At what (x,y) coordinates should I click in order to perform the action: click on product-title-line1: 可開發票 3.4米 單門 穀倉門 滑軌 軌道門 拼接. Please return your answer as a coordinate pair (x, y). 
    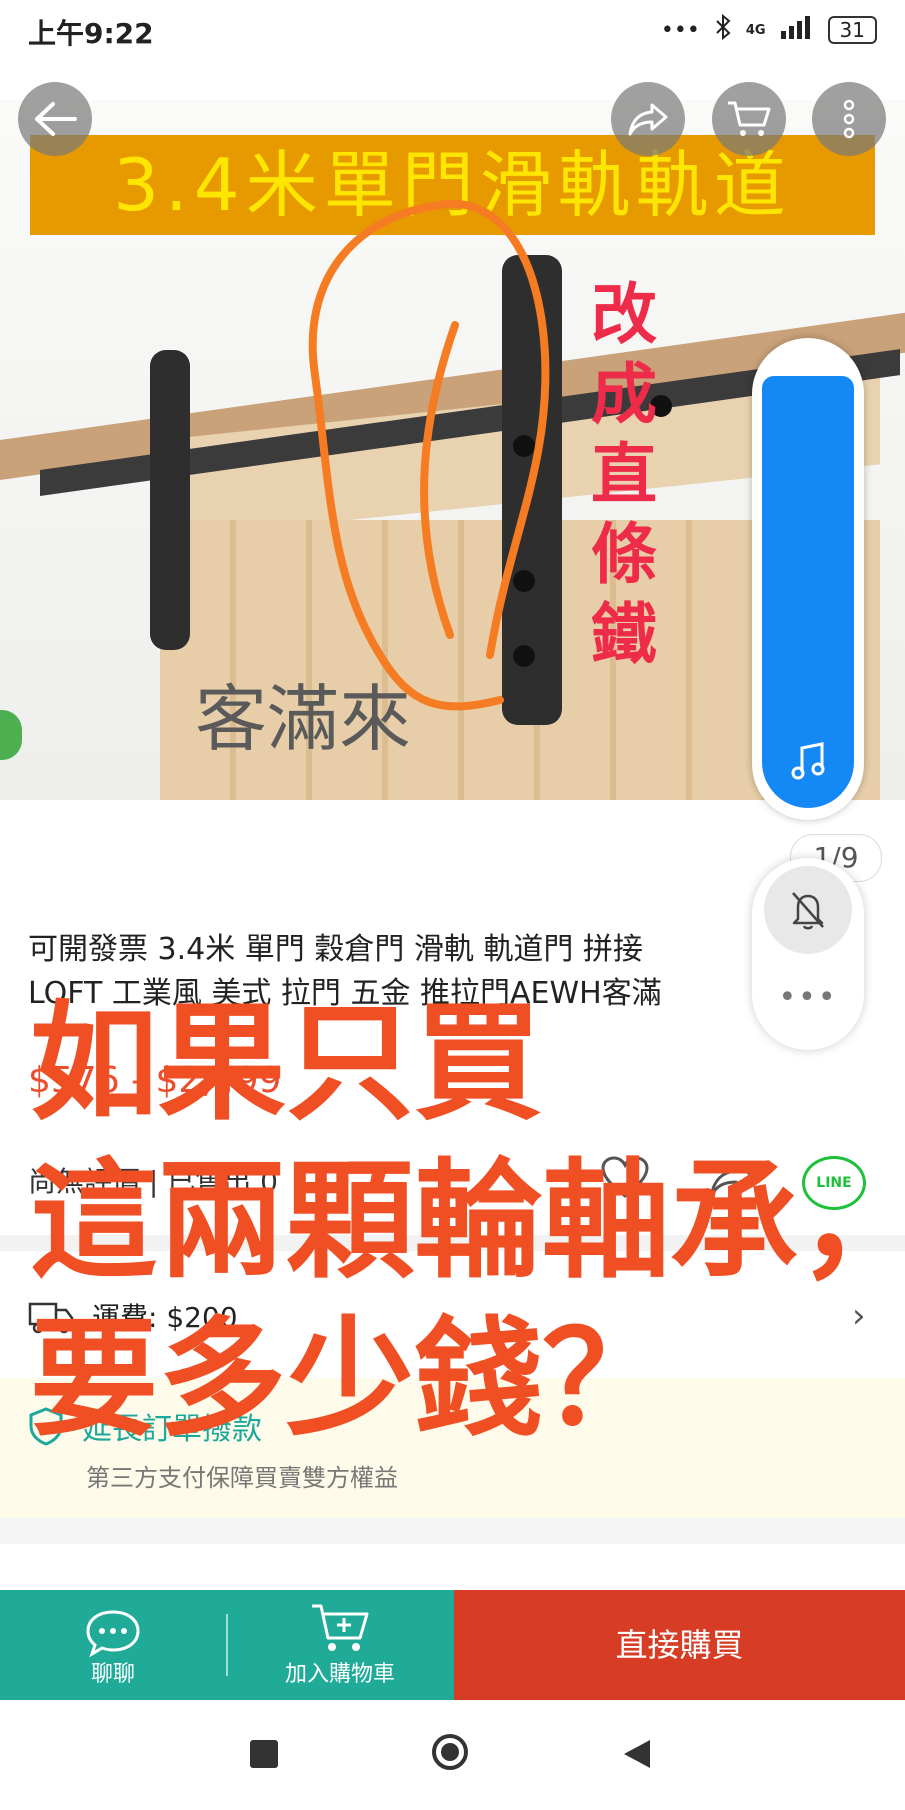
    Looking at the image, I should click on (335, 949).